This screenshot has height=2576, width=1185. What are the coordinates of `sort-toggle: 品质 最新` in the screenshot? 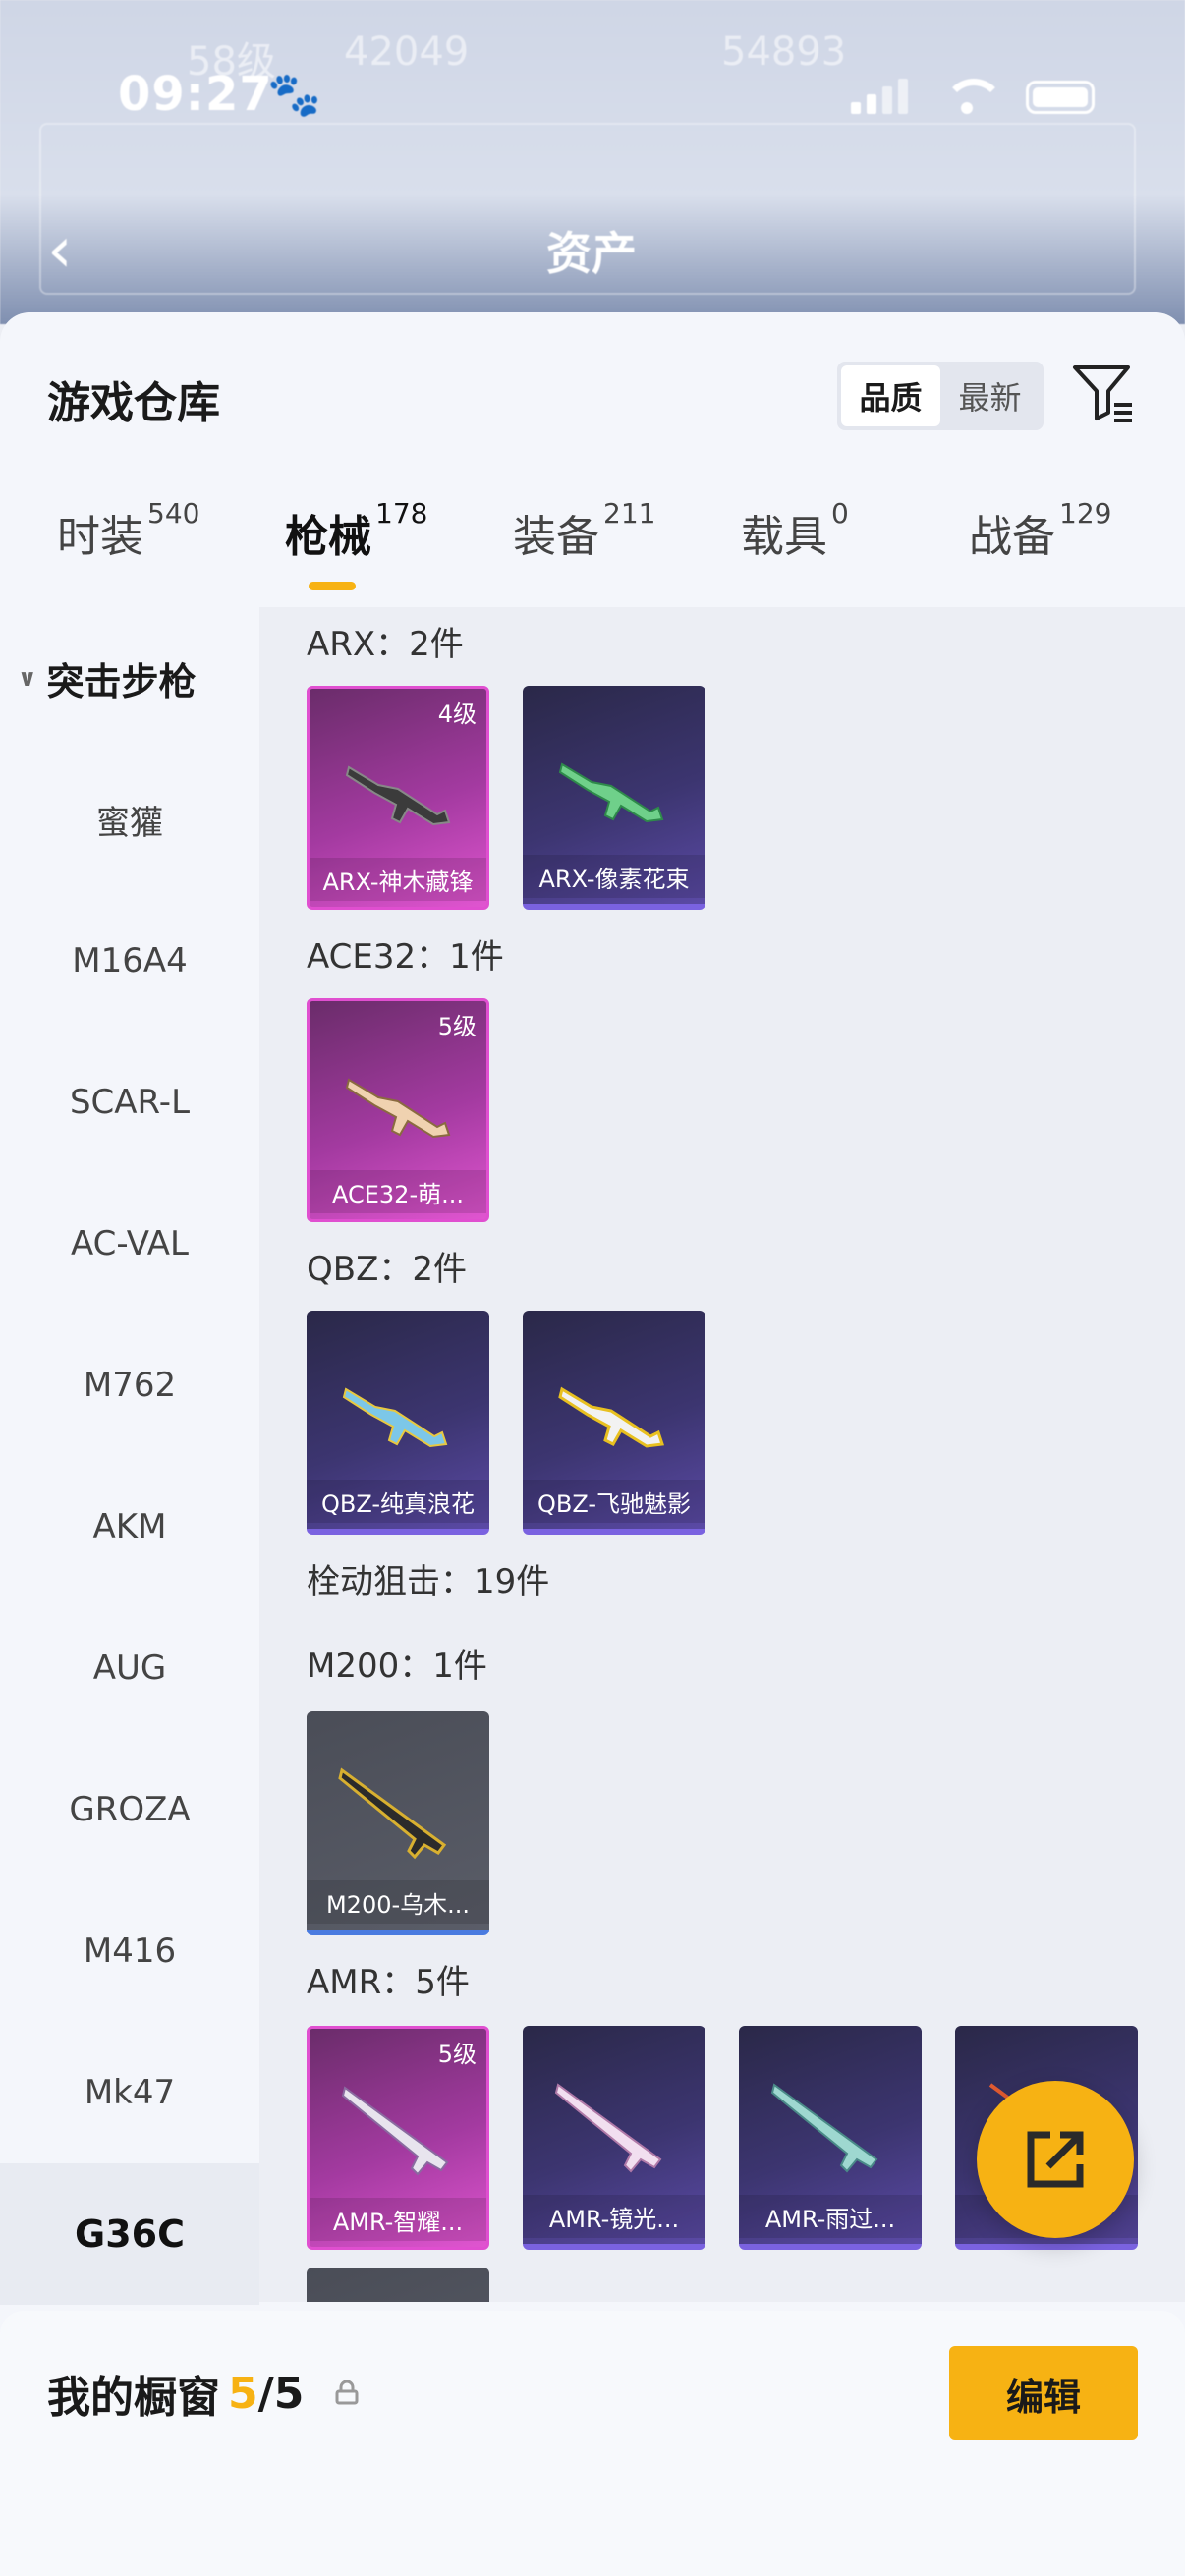 It's located at (941, 396).